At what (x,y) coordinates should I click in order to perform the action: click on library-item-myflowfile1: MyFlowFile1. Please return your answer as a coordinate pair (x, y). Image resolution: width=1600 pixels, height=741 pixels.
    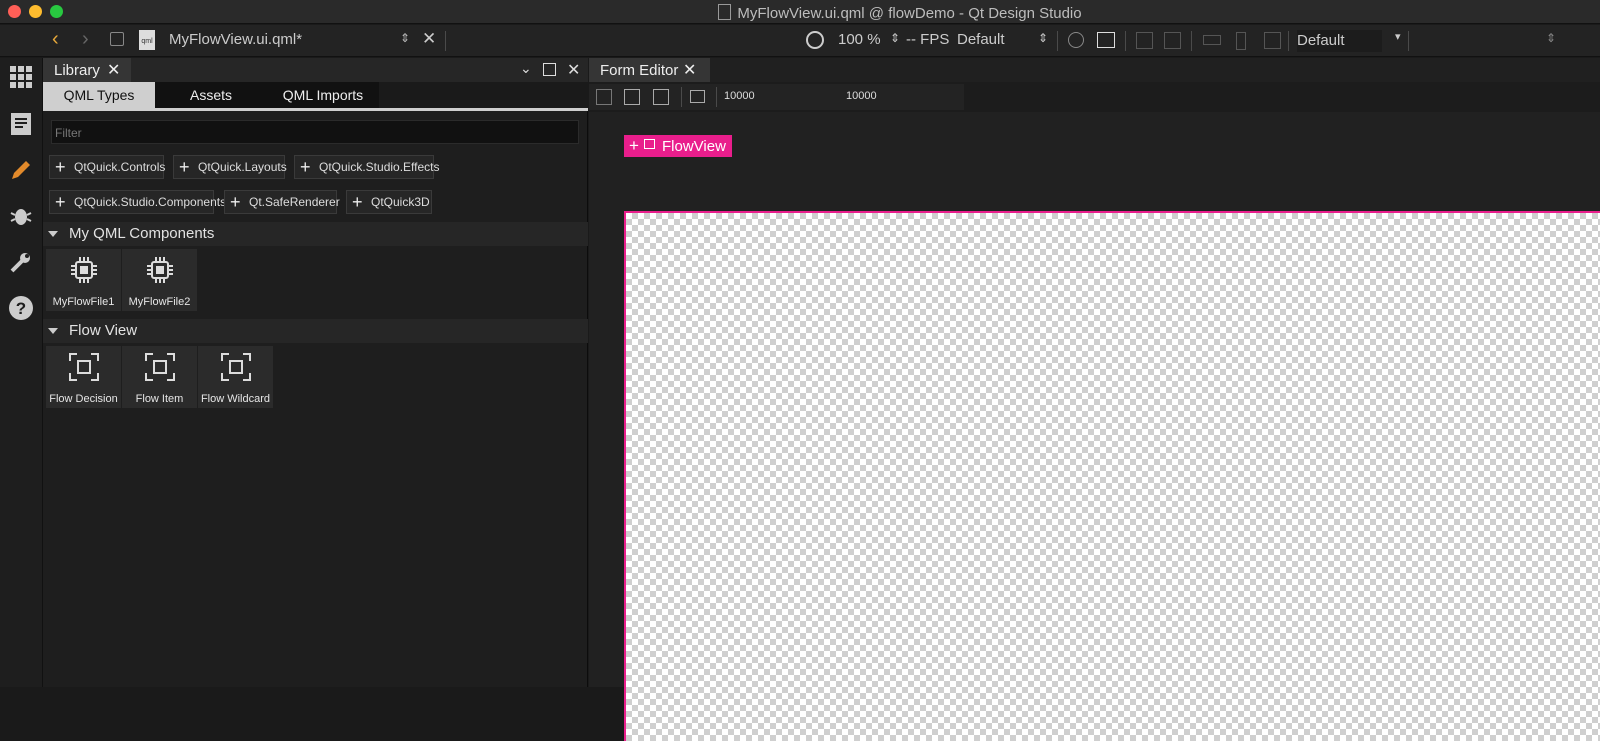
    Looking at the image, I should click on (83, 280).